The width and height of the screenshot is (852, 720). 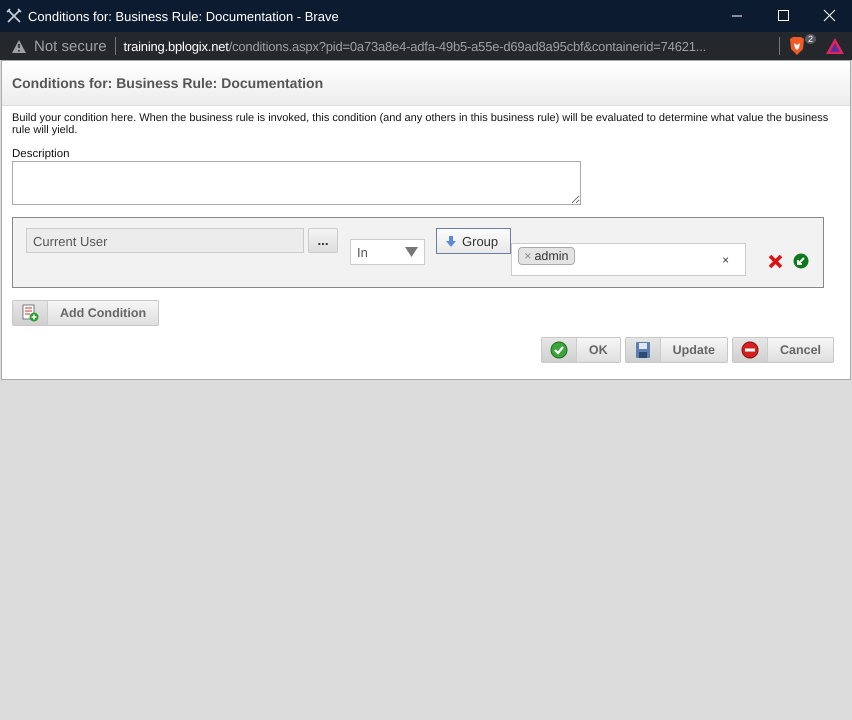 I want to click on cancel-button: Cancel, so click(x=783, y=350).